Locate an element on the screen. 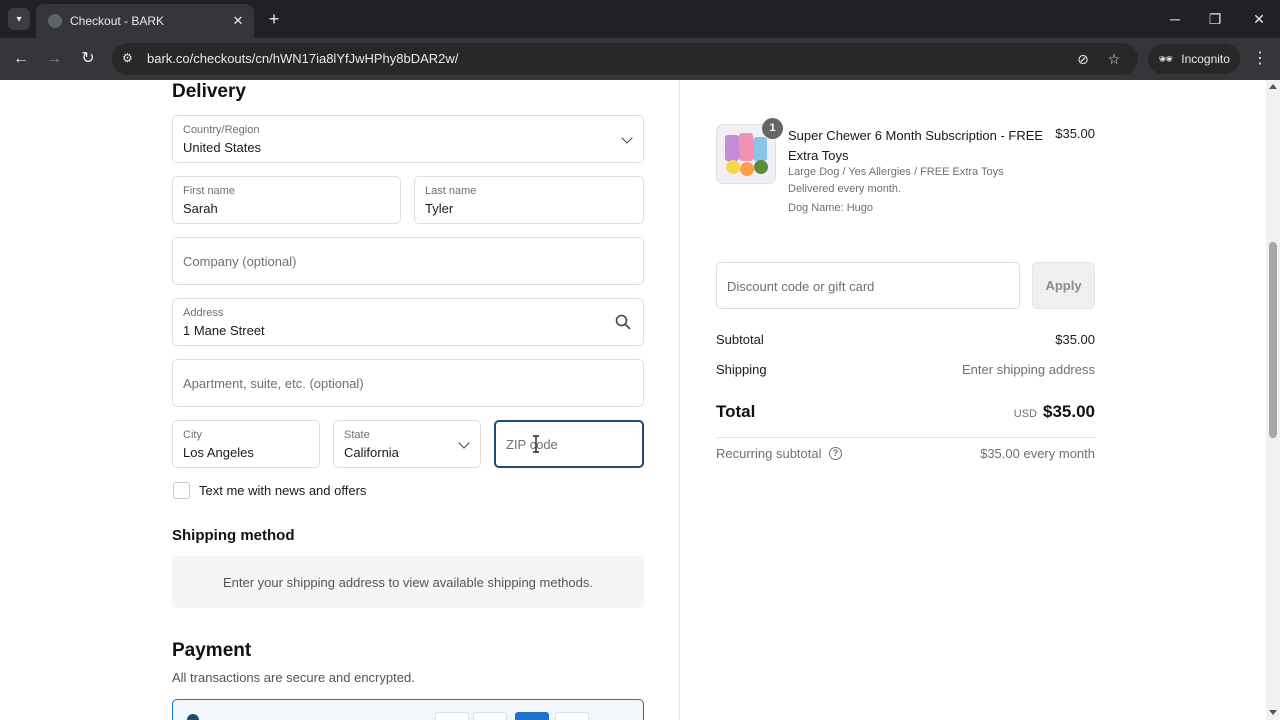  product-delivery-frequency: Delivered every month. is located at coordinates (845, 189).